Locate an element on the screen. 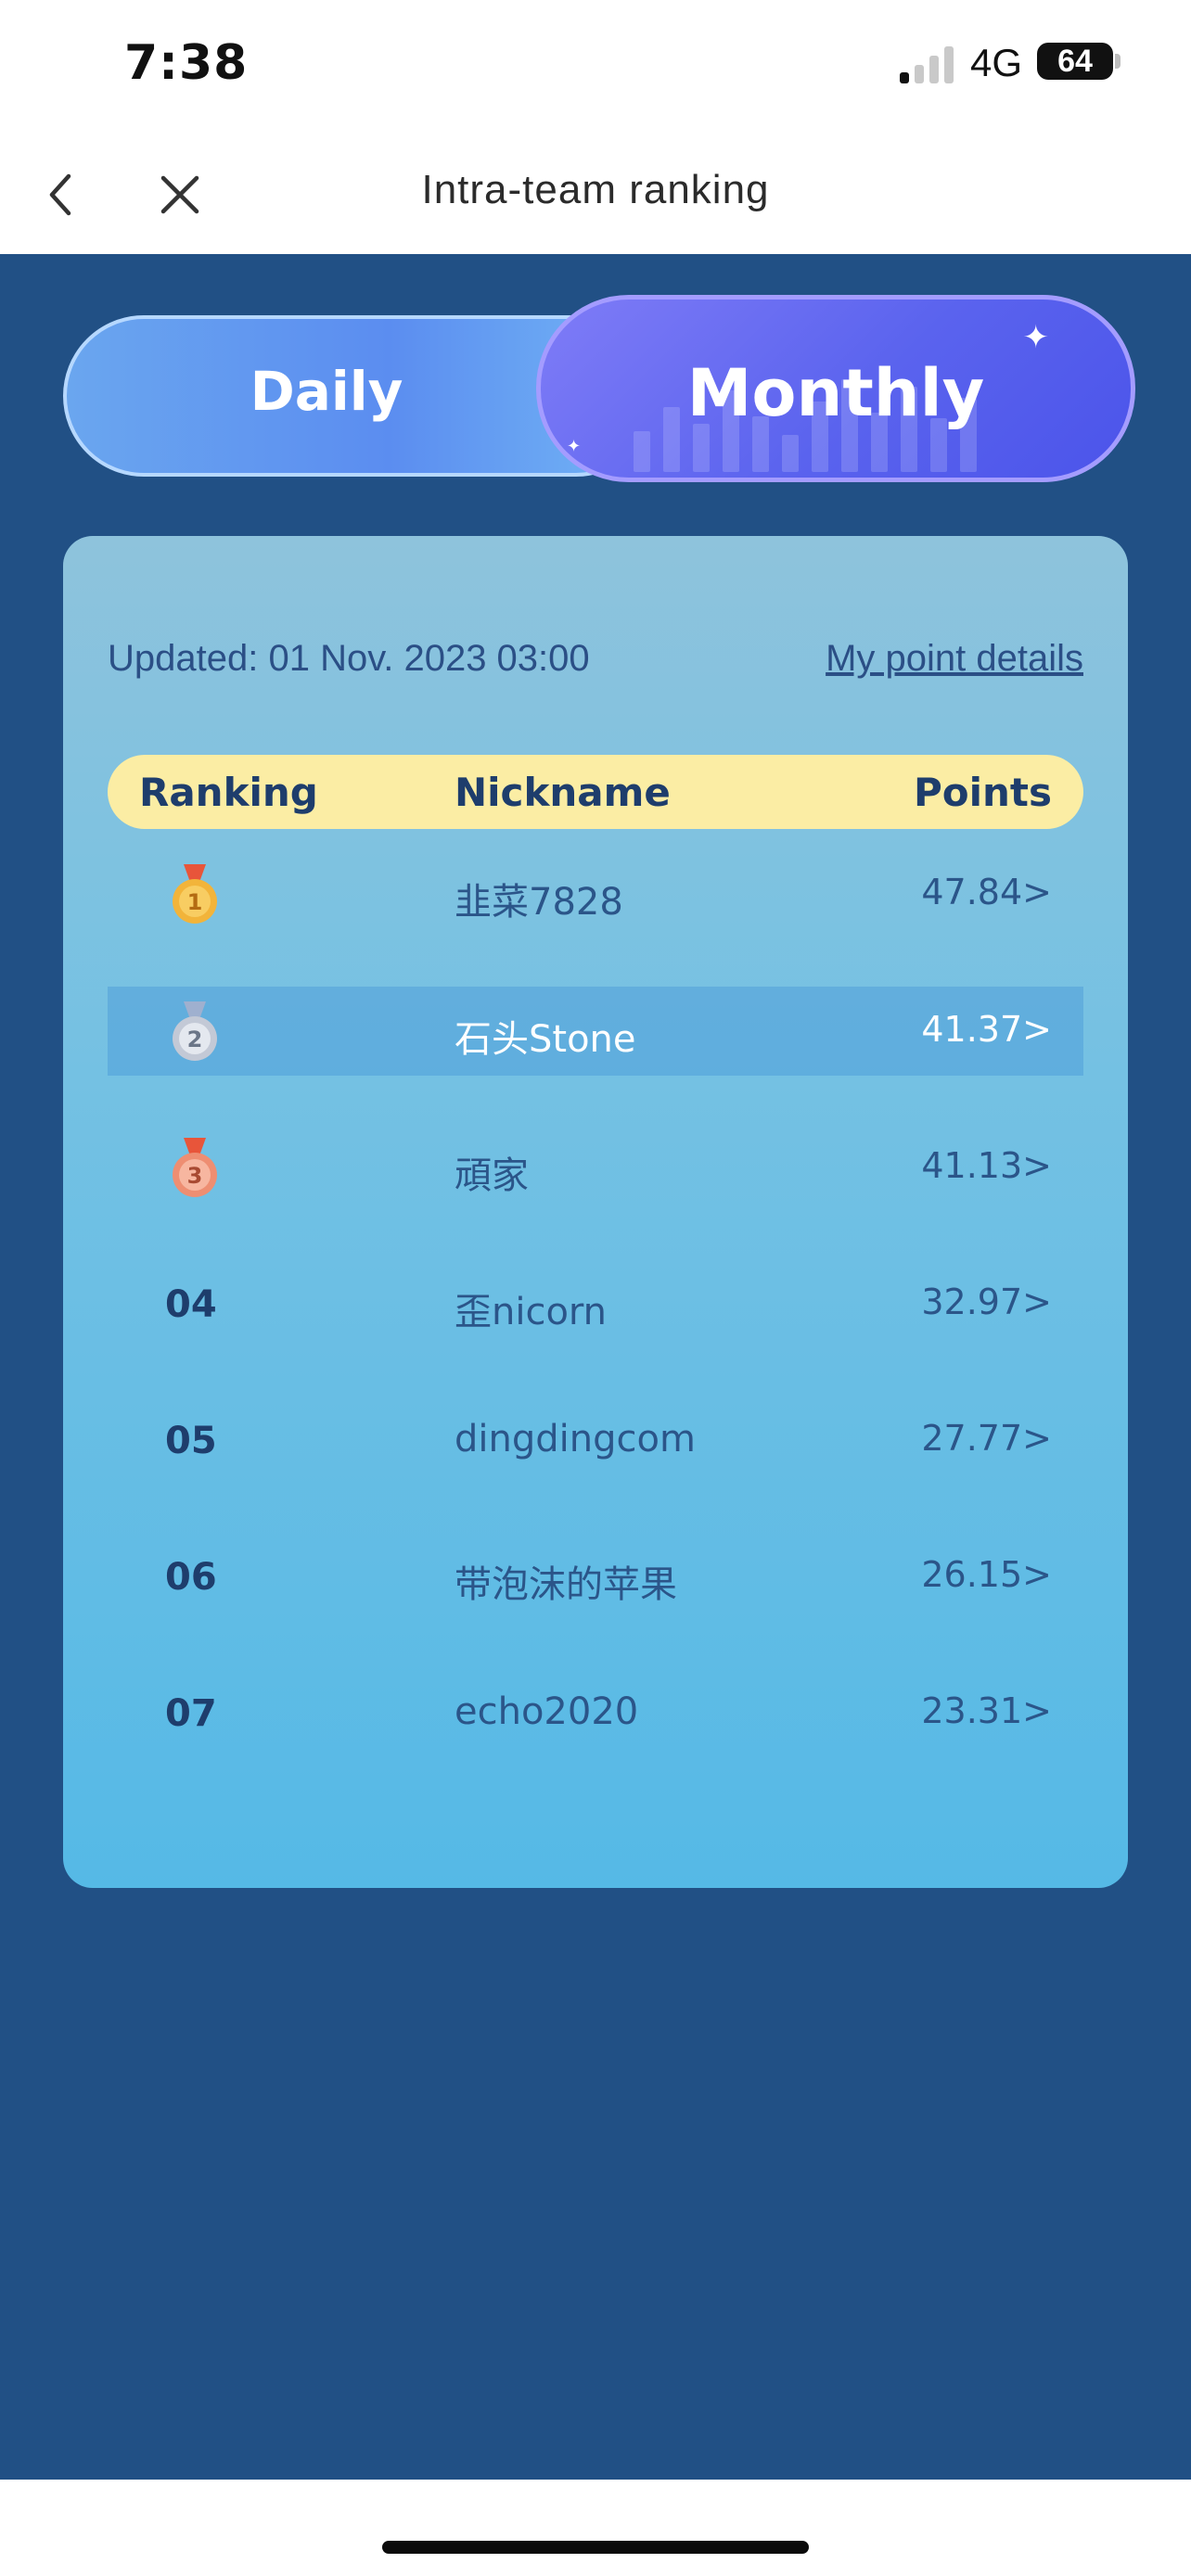  row-nickname: dingdingcom is located at coordinates (575, 1439).